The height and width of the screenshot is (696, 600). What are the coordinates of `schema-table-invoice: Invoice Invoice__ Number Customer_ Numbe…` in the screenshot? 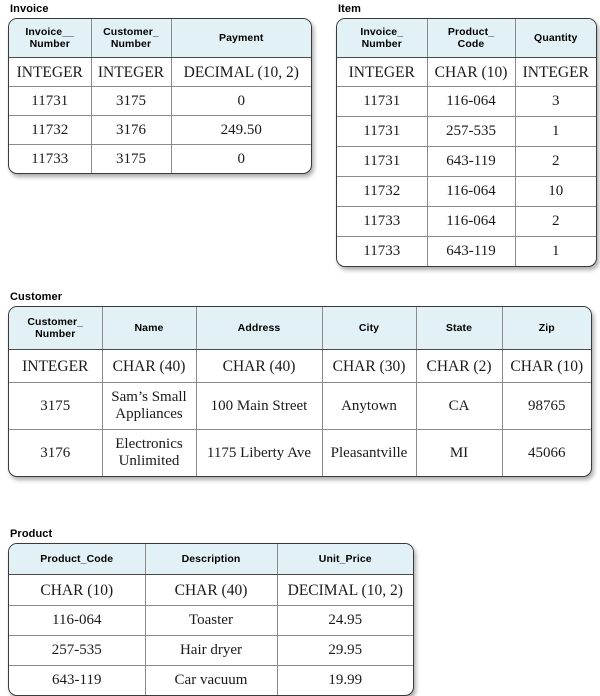 It's located at (160, 88).